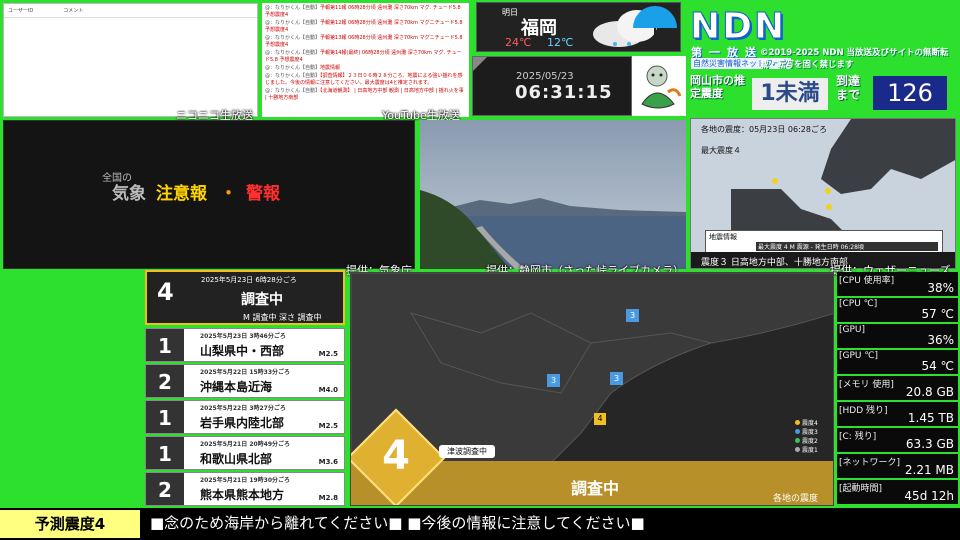 The image size is (960, 540). I want to click on legend-item: 震度1, so click(806, 450).